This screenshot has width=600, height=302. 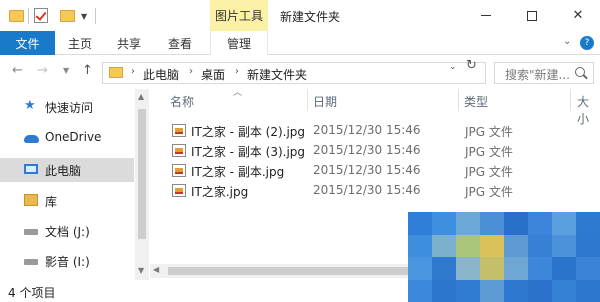 I want to click on forward-arrow-icon: →, so click(x=42, y=70).